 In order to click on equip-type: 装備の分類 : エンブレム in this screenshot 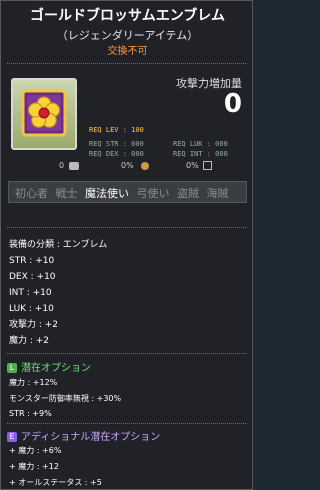, I will do `click(58, 245)`.